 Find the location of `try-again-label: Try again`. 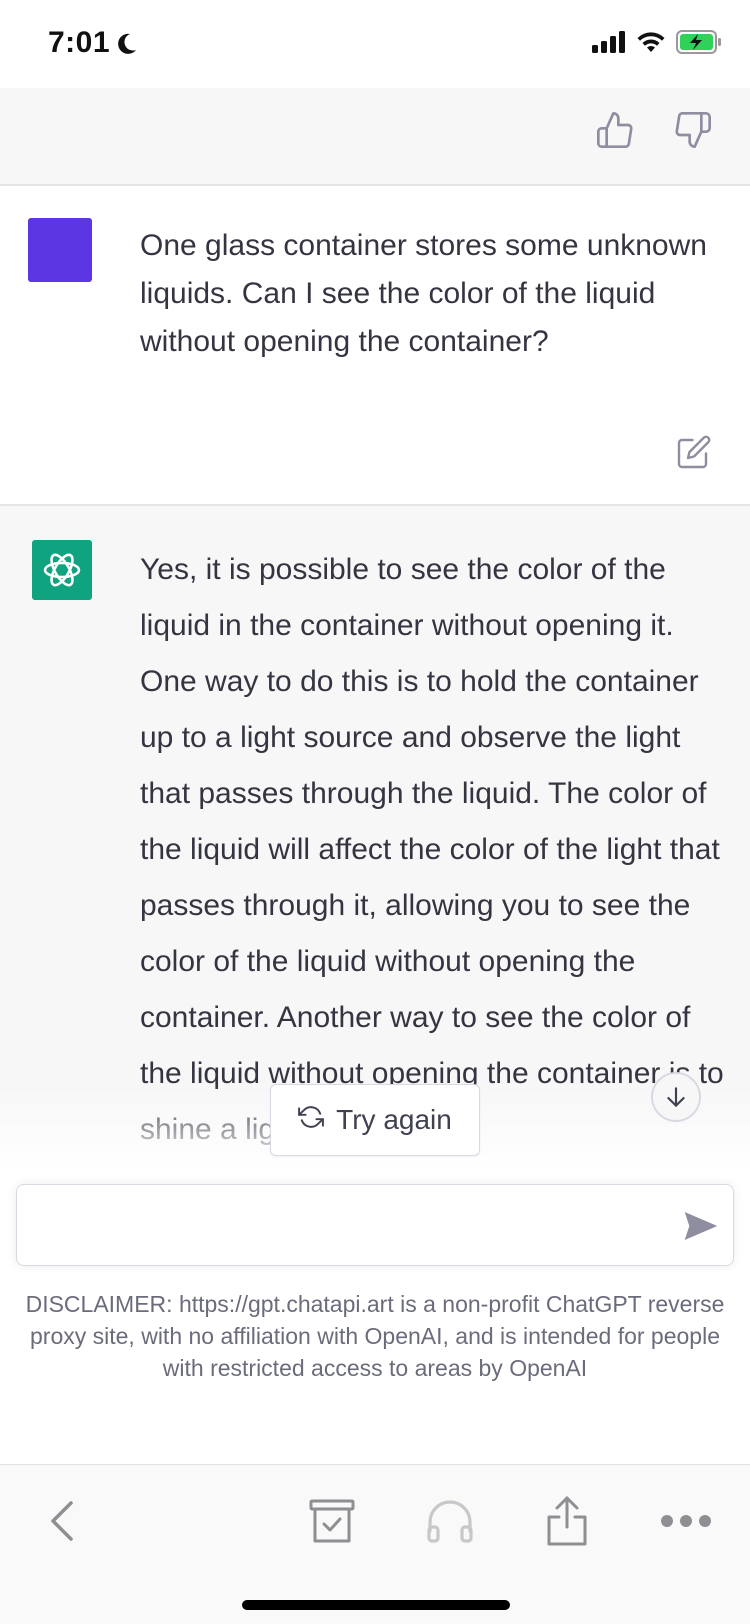

try-again-label: Try again is located at coordinates (394, 1119).